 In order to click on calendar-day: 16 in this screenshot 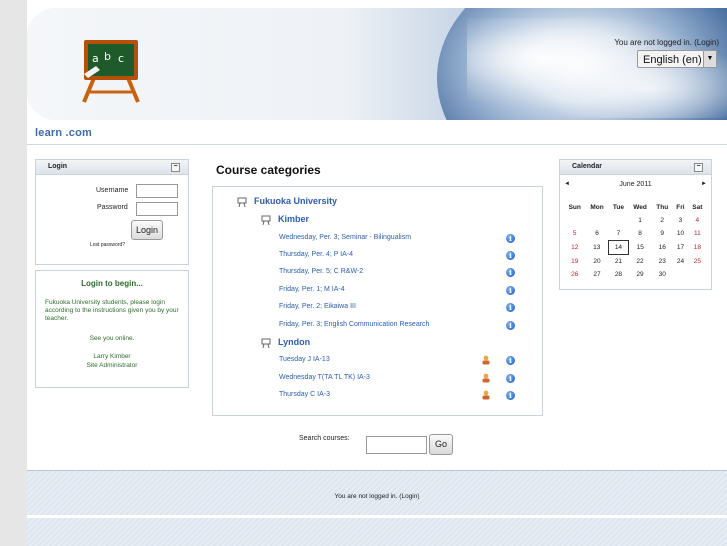, I will do `click(662, 248)`.